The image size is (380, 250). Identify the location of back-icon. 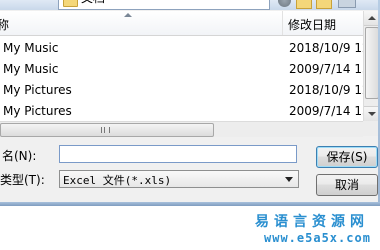
(284, 3).